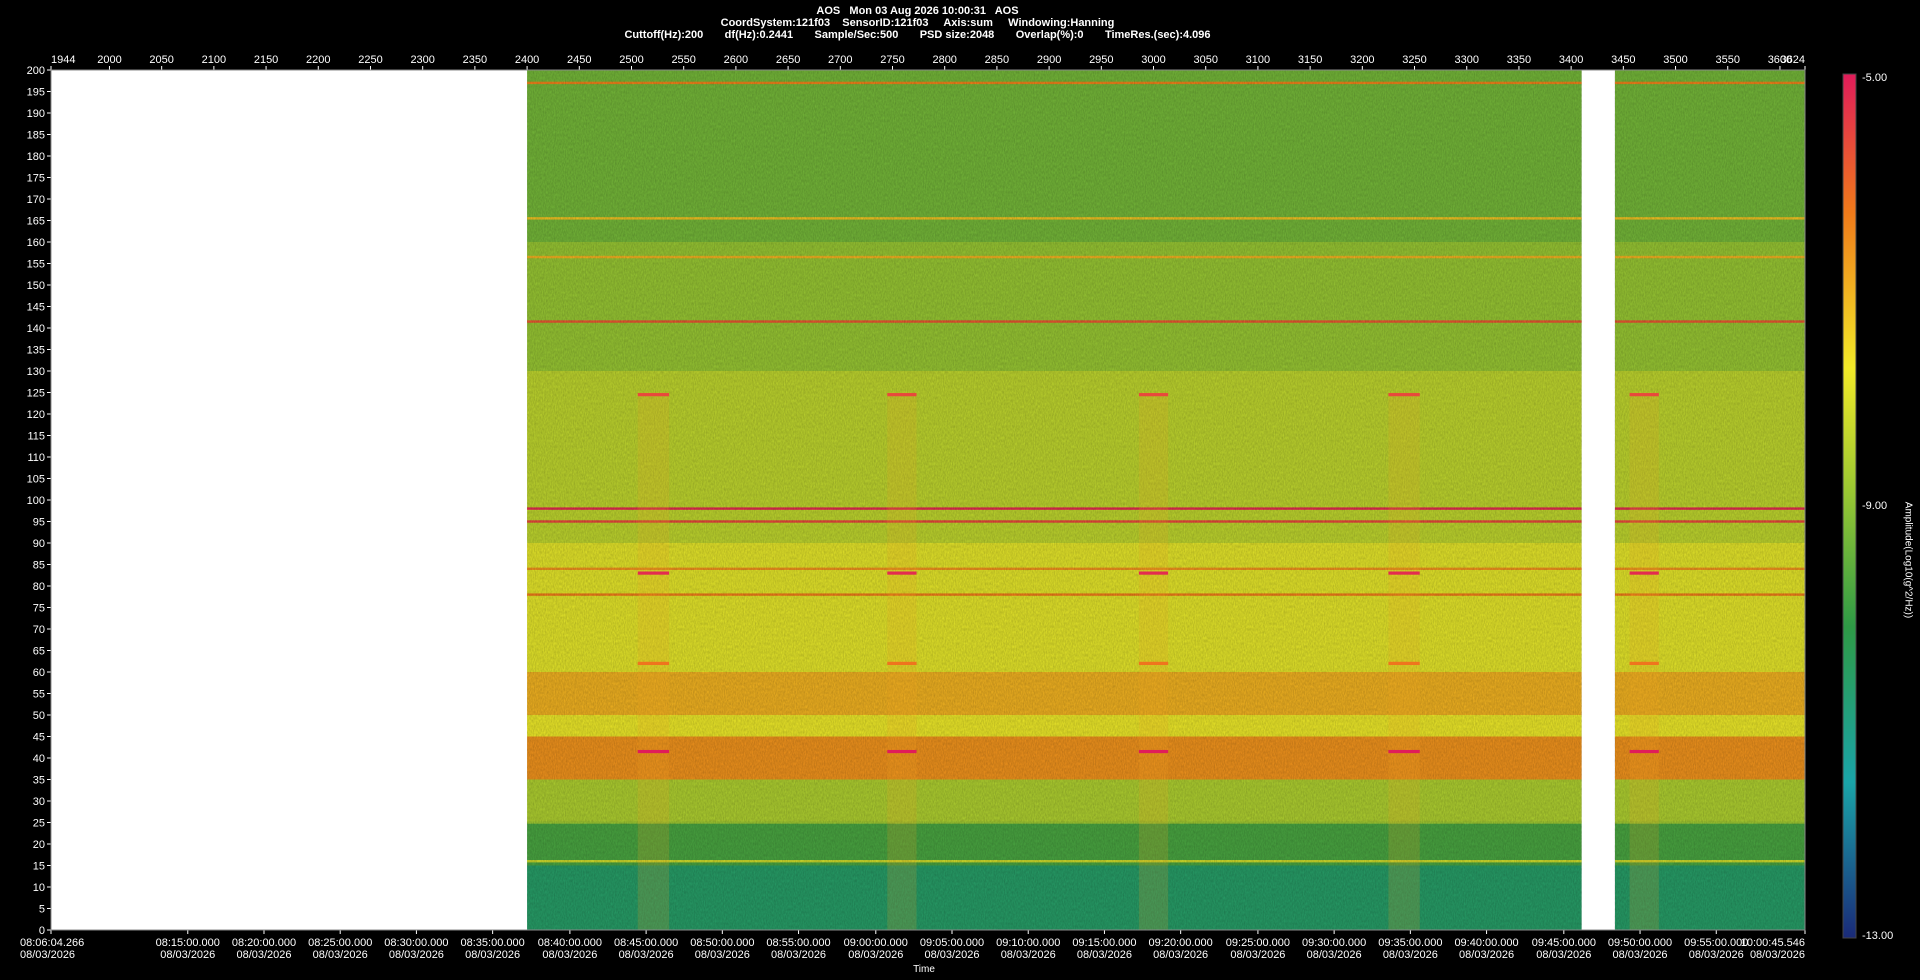 This screenshot has height=980, width=1920. I want to click on y-tick-label: 55, so click(39, 695).